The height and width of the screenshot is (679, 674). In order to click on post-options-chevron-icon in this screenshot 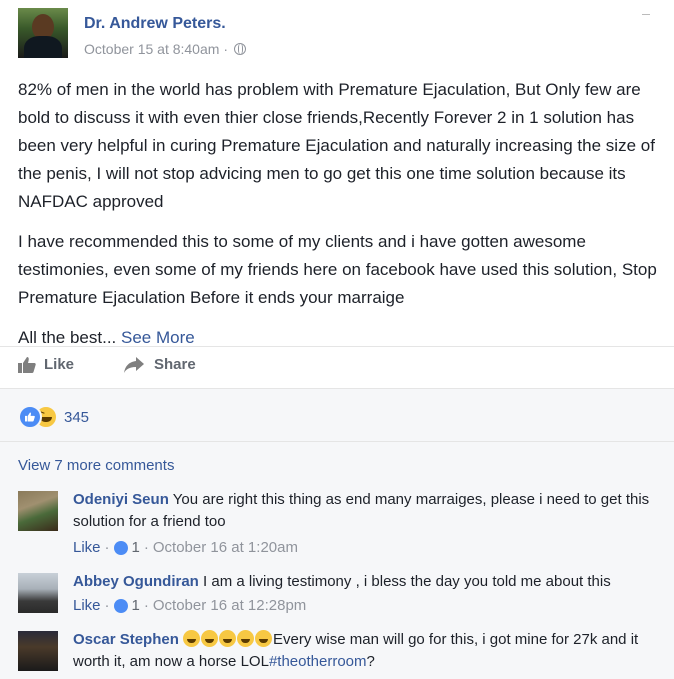, I will do `click(646, 17)`.